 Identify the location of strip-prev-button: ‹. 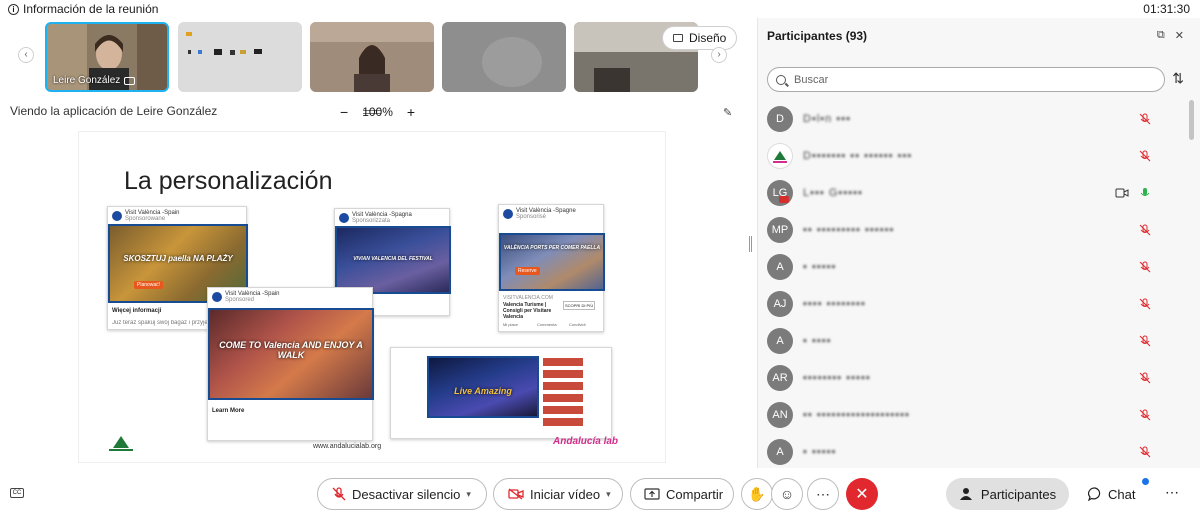
(26, 55).